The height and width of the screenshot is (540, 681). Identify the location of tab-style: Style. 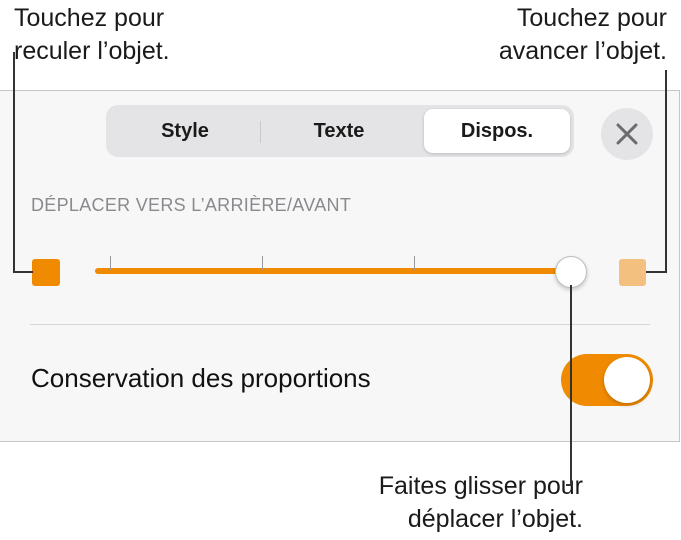
(185, 131).